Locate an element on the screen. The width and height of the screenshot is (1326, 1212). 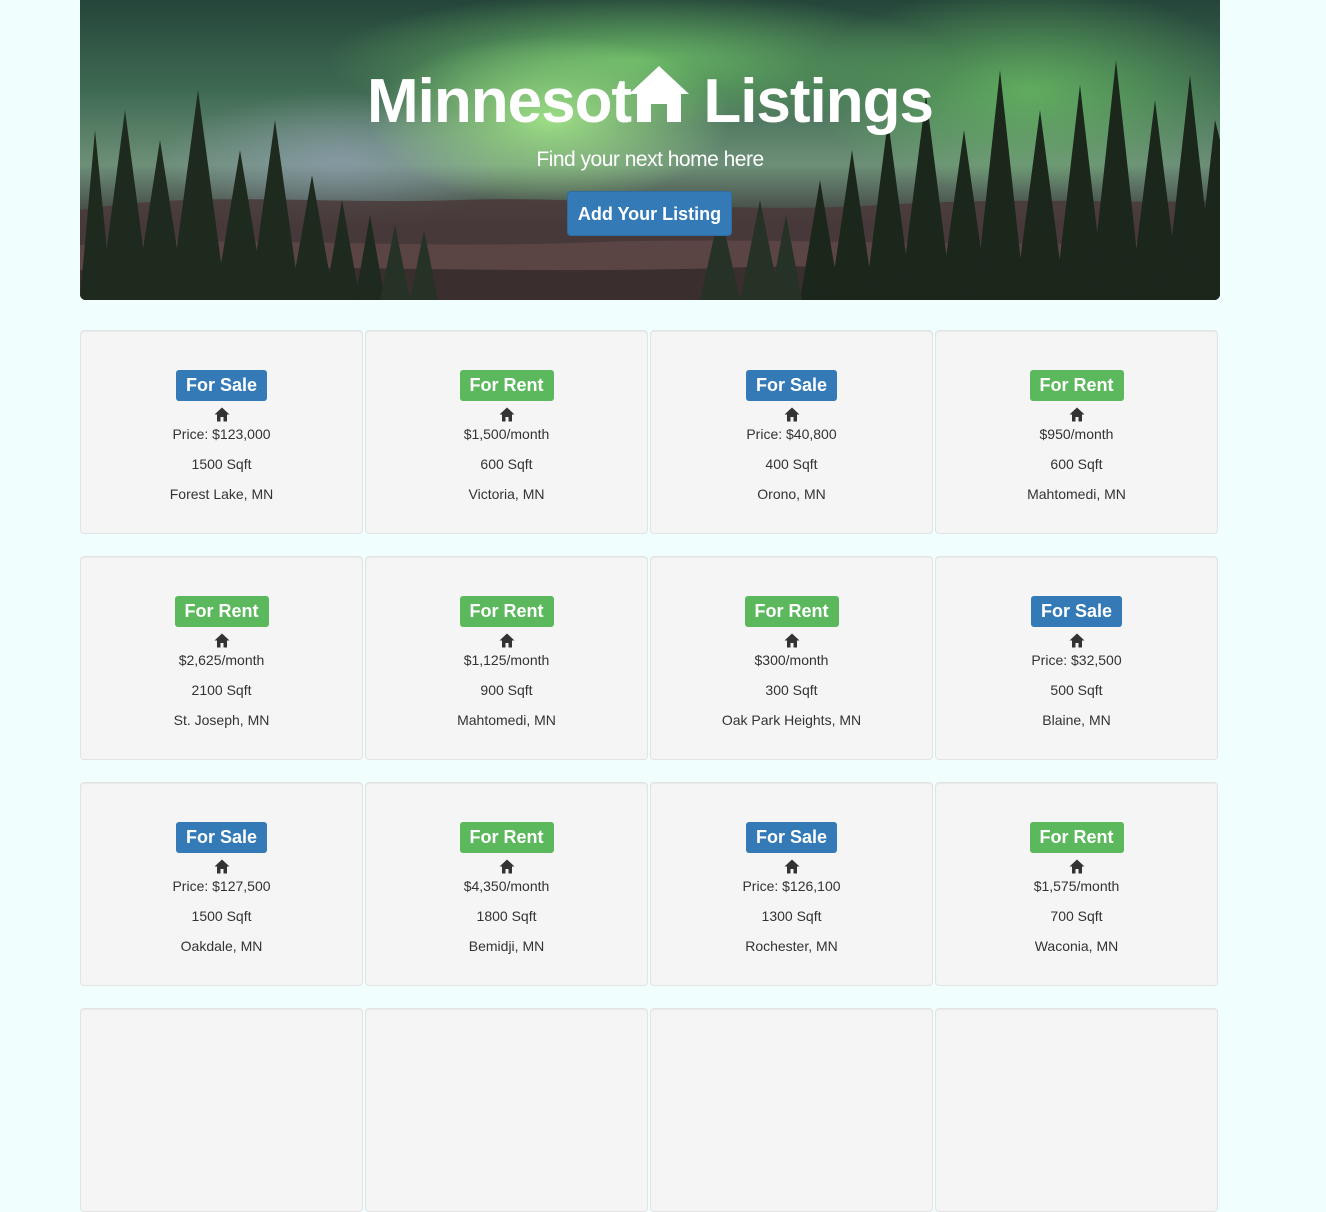
listing-price: Price: $127,500 is located at coordinates (221, 886).